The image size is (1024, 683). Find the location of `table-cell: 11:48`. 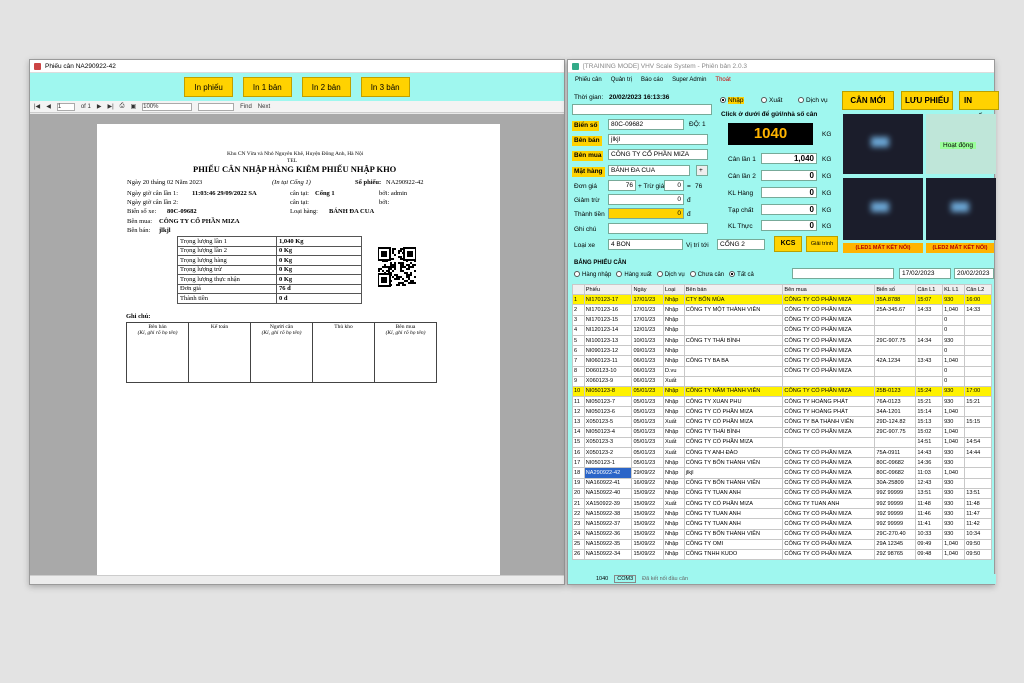

table-cell: 11:48 is located at coordinates (978, 503).